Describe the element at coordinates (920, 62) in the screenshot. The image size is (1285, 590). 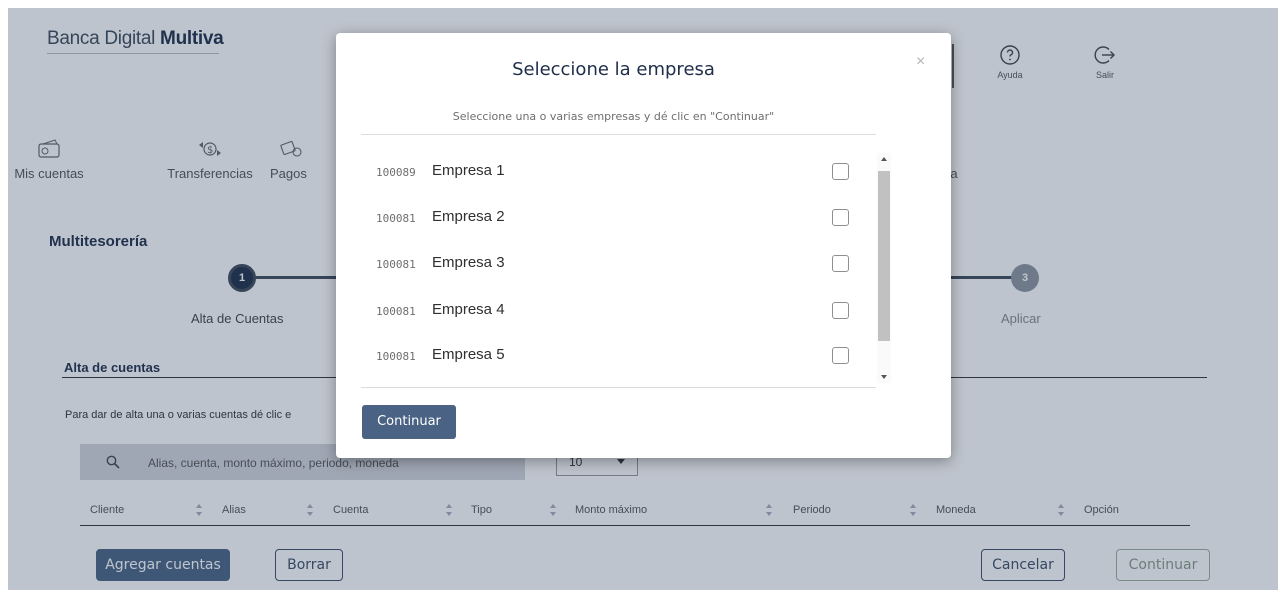
I see `close-icon: ×` at that location.